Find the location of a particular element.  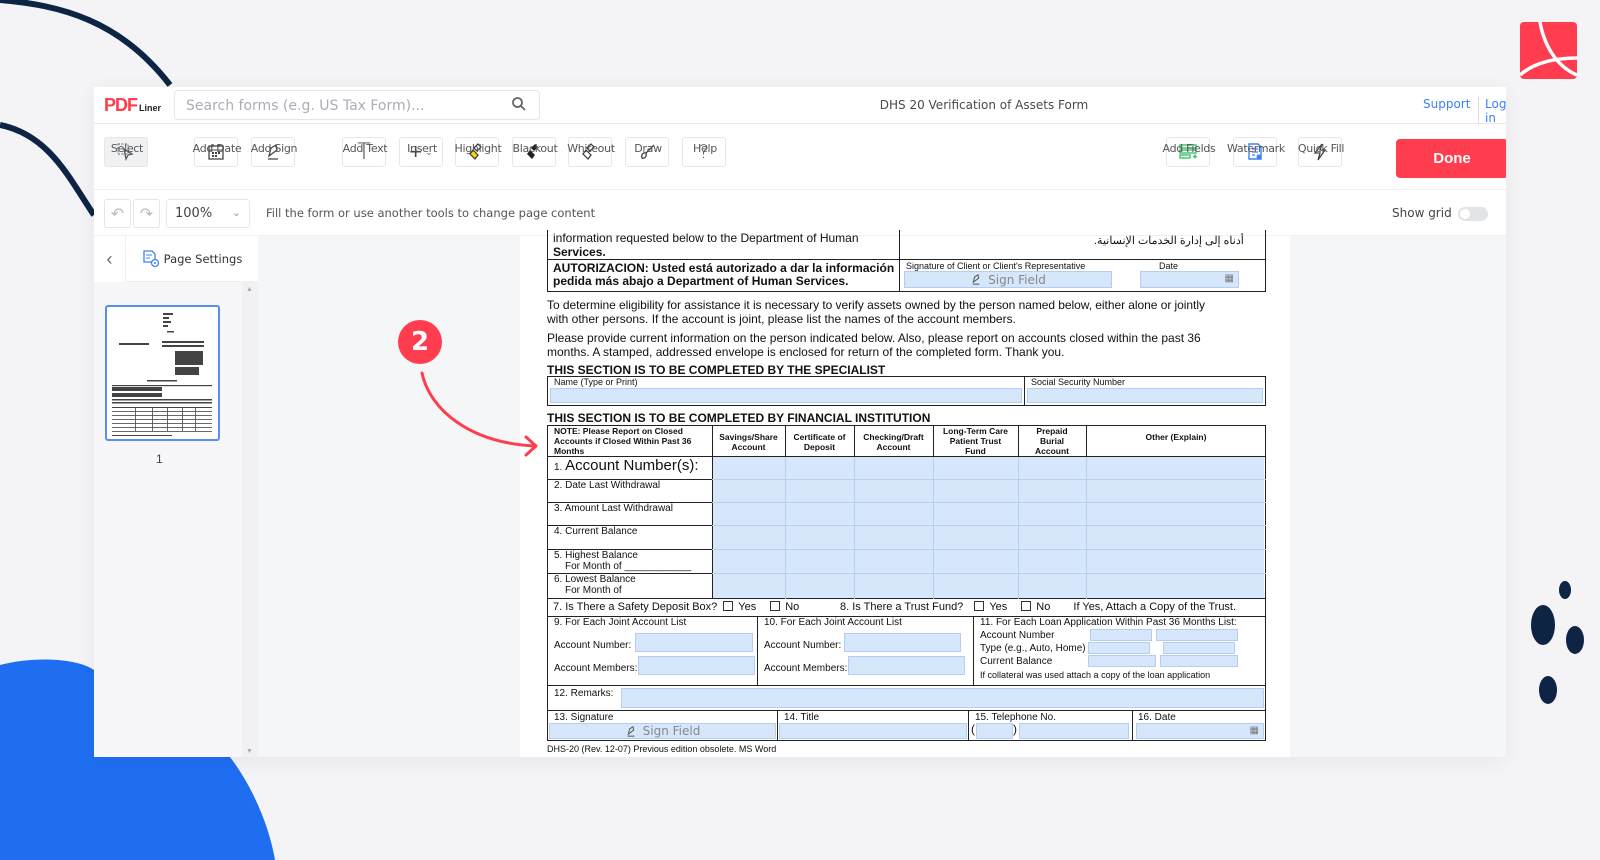

tool-add-fields: Add Fields is located at coordinates (1189, 152).